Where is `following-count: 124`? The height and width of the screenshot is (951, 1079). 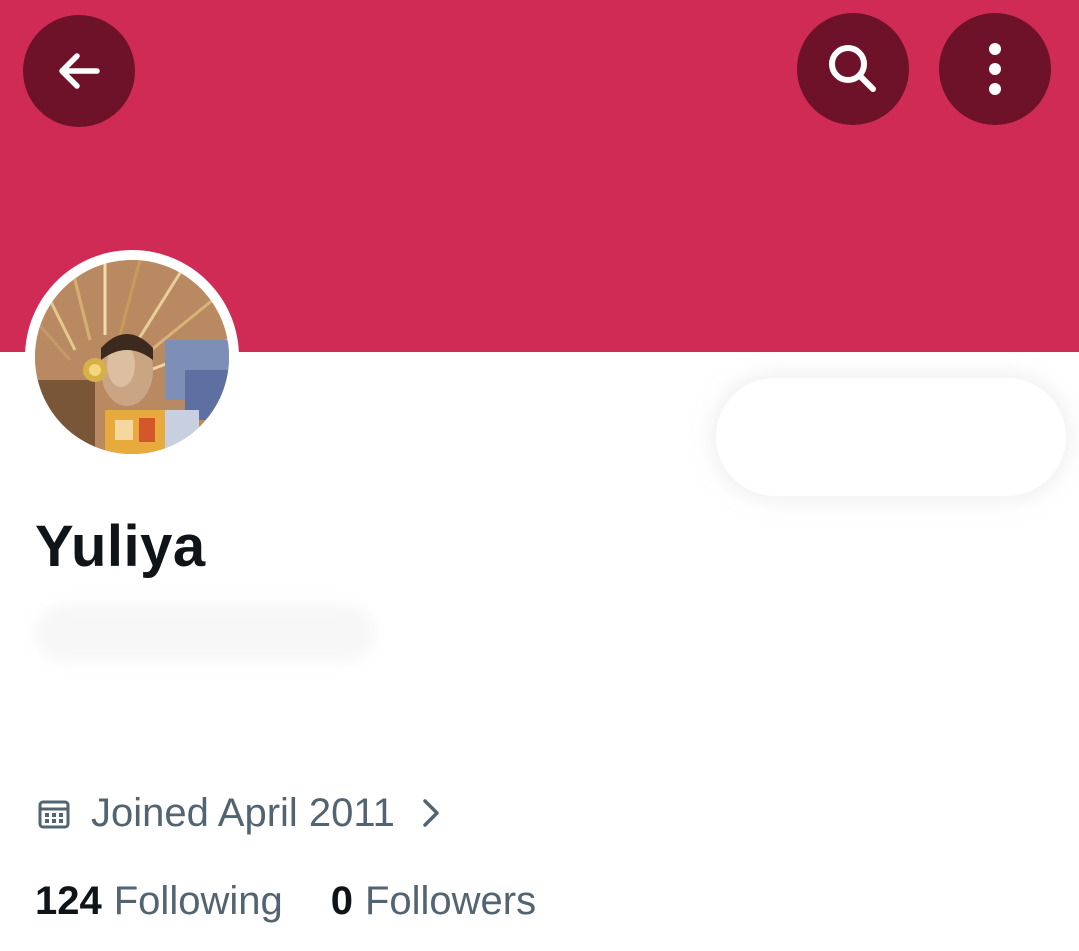
following-count: 124 is located at coordinates (68, 901).